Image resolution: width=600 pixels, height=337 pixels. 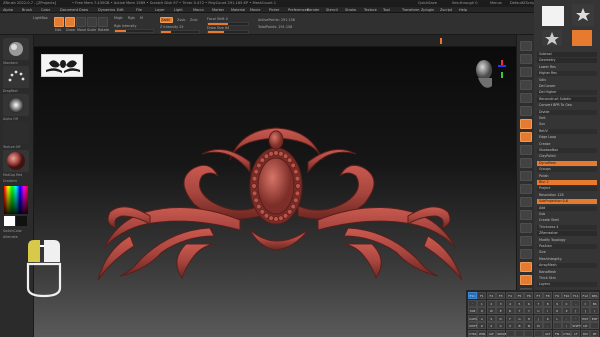 I want to click on key-y: Y, so click(x=529, y=311).